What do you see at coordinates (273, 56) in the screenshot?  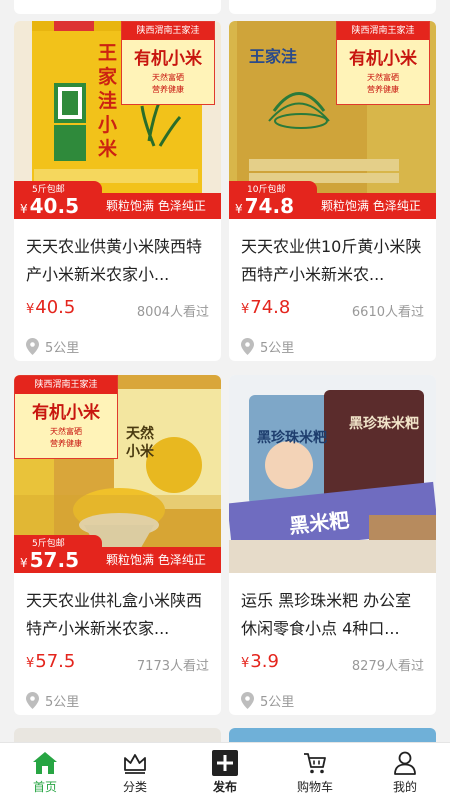 I see `bag-label: 王家洼` at bounding box center [273, 56].